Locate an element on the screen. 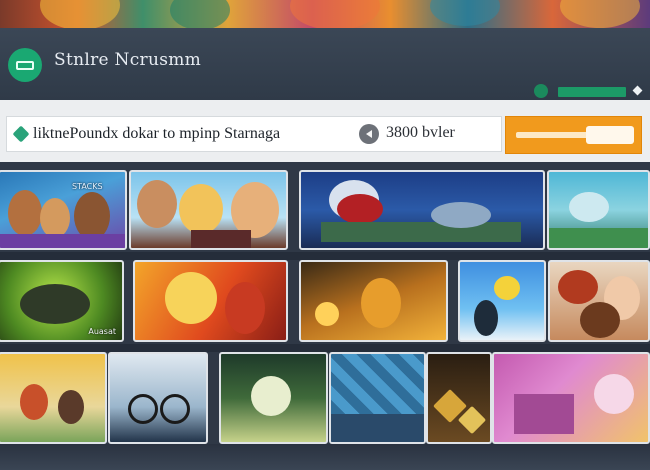 This screenshot has width=650, height=470. game-tile-fire-duel is located at coordinates (210, 301).